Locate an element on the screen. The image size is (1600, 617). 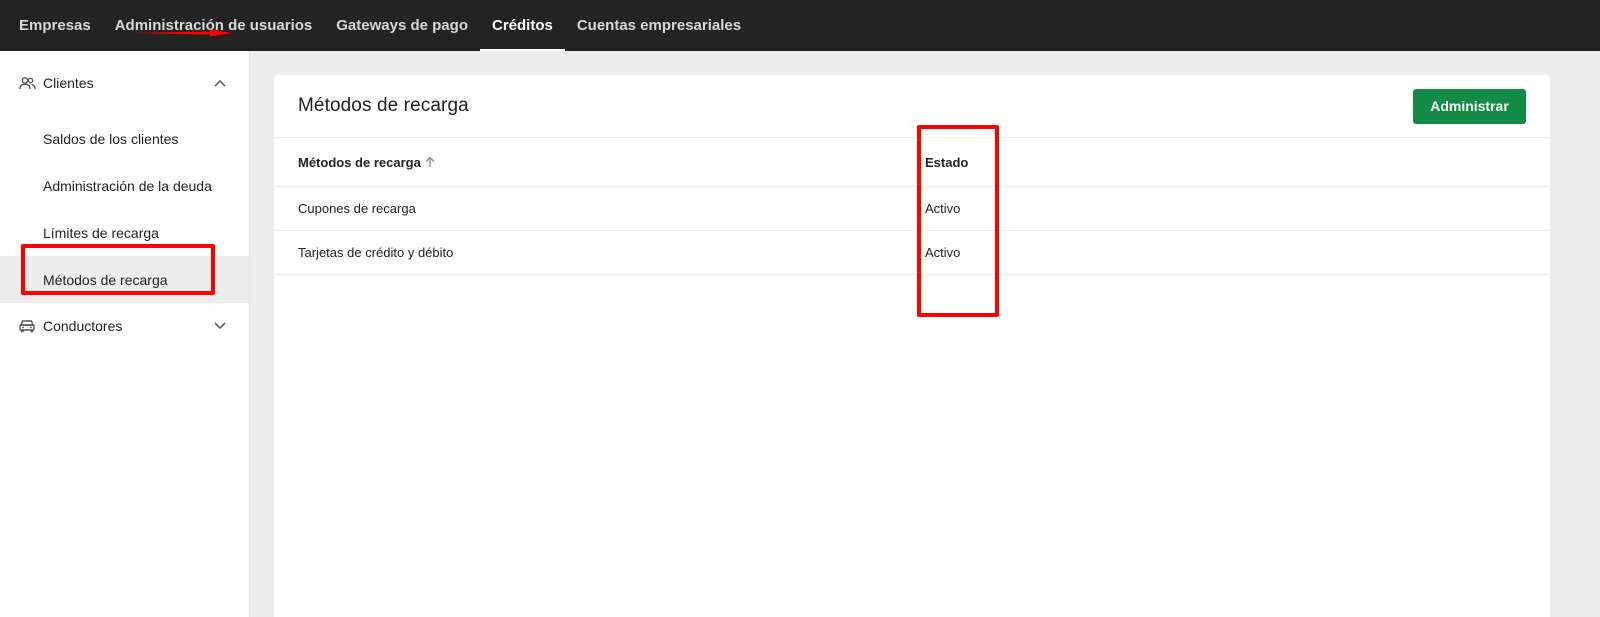
sidebar-item-deuda: Administración de la deuda is located at coordinates (124, 185).